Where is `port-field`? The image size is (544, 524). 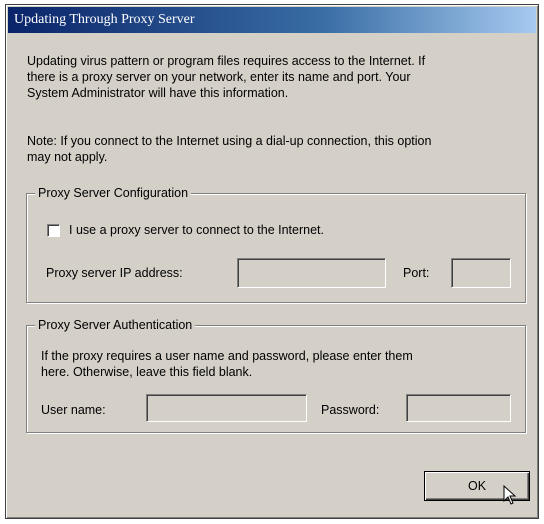 port-field is located at coordinates (481, 273).